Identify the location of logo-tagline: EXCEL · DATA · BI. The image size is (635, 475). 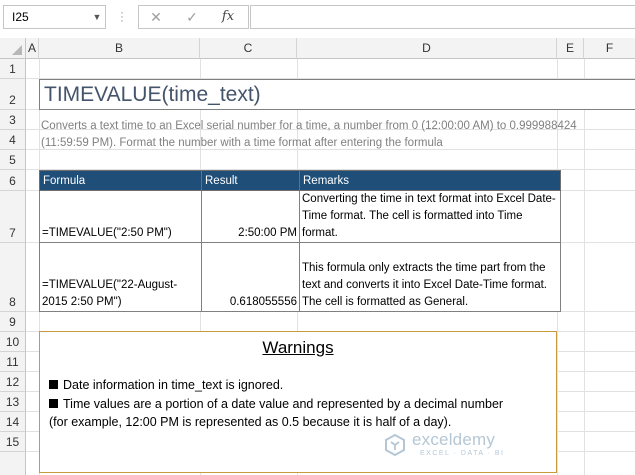
(462, 453).